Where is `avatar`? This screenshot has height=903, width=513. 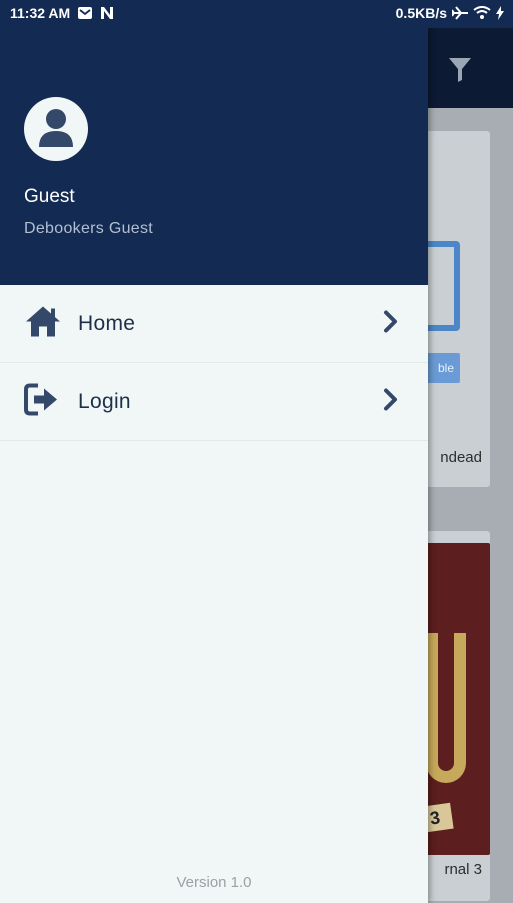
avatar is located at coordinates (56, 129).